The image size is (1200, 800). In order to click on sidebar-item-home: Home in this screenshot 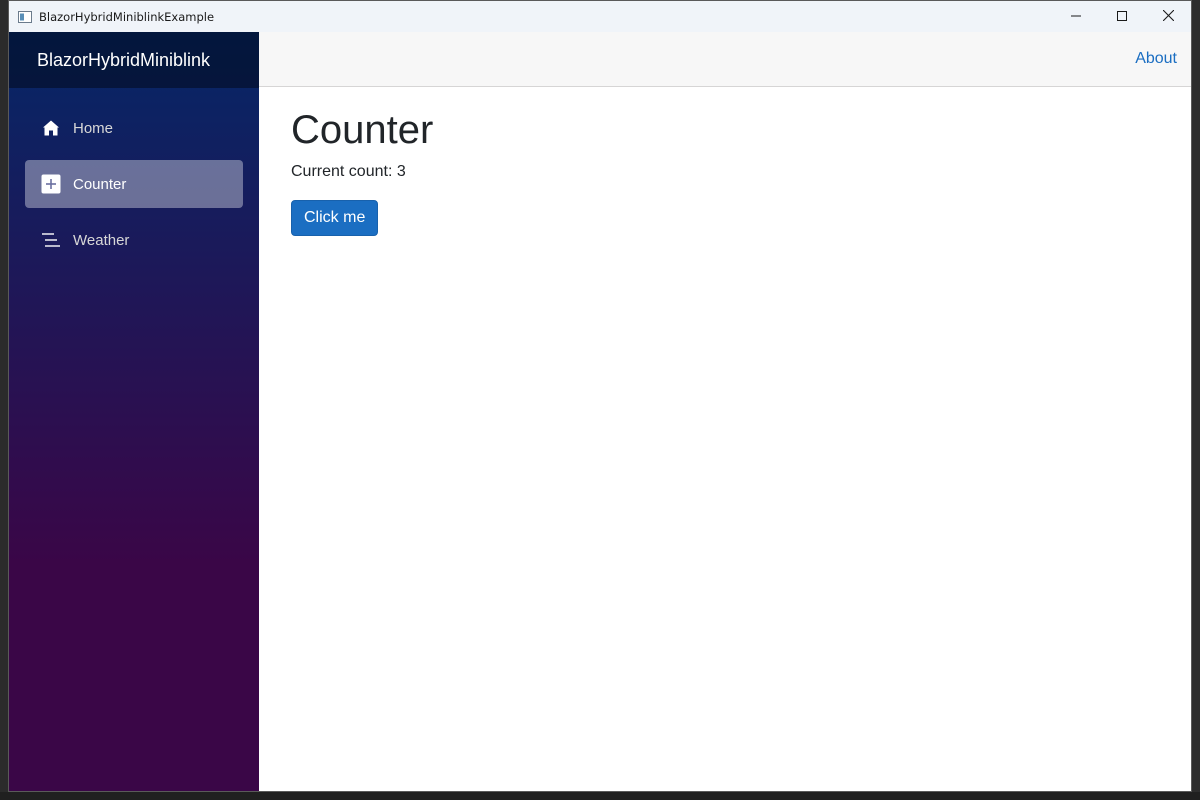, I will do `click(134, 128)`.